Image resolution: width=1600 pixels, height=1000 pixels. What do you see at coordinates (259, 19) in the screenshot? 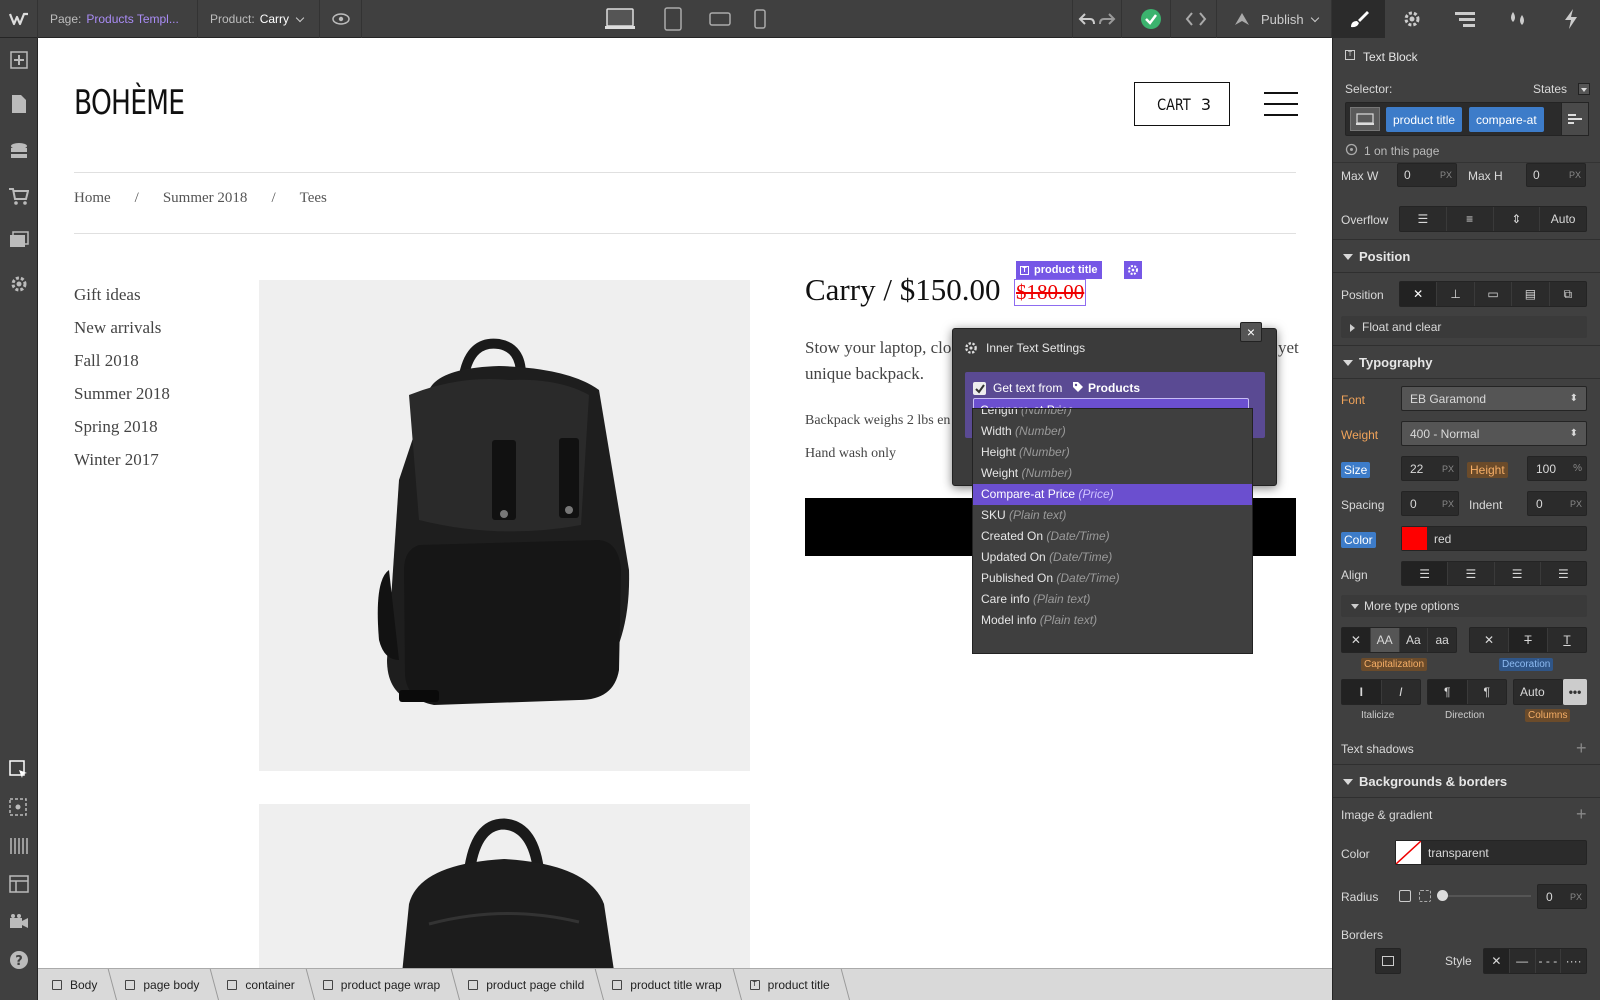
I see `product-selector: Product: Carry` at bounding box center [259, 19].